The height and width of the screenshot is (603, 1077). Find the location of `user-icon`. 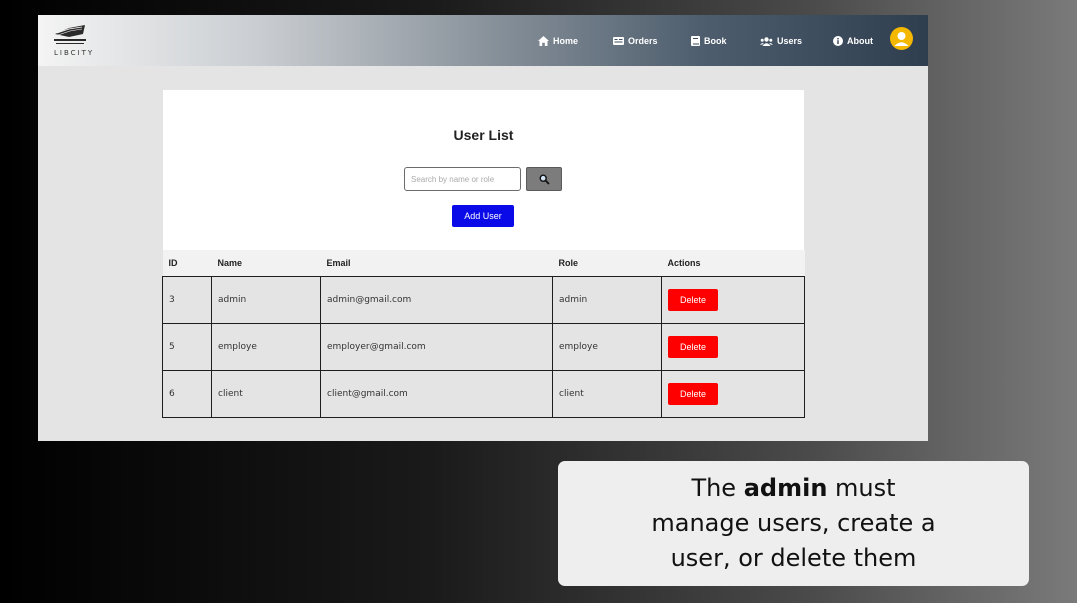

user-icon is located at coordinates (901, 39).